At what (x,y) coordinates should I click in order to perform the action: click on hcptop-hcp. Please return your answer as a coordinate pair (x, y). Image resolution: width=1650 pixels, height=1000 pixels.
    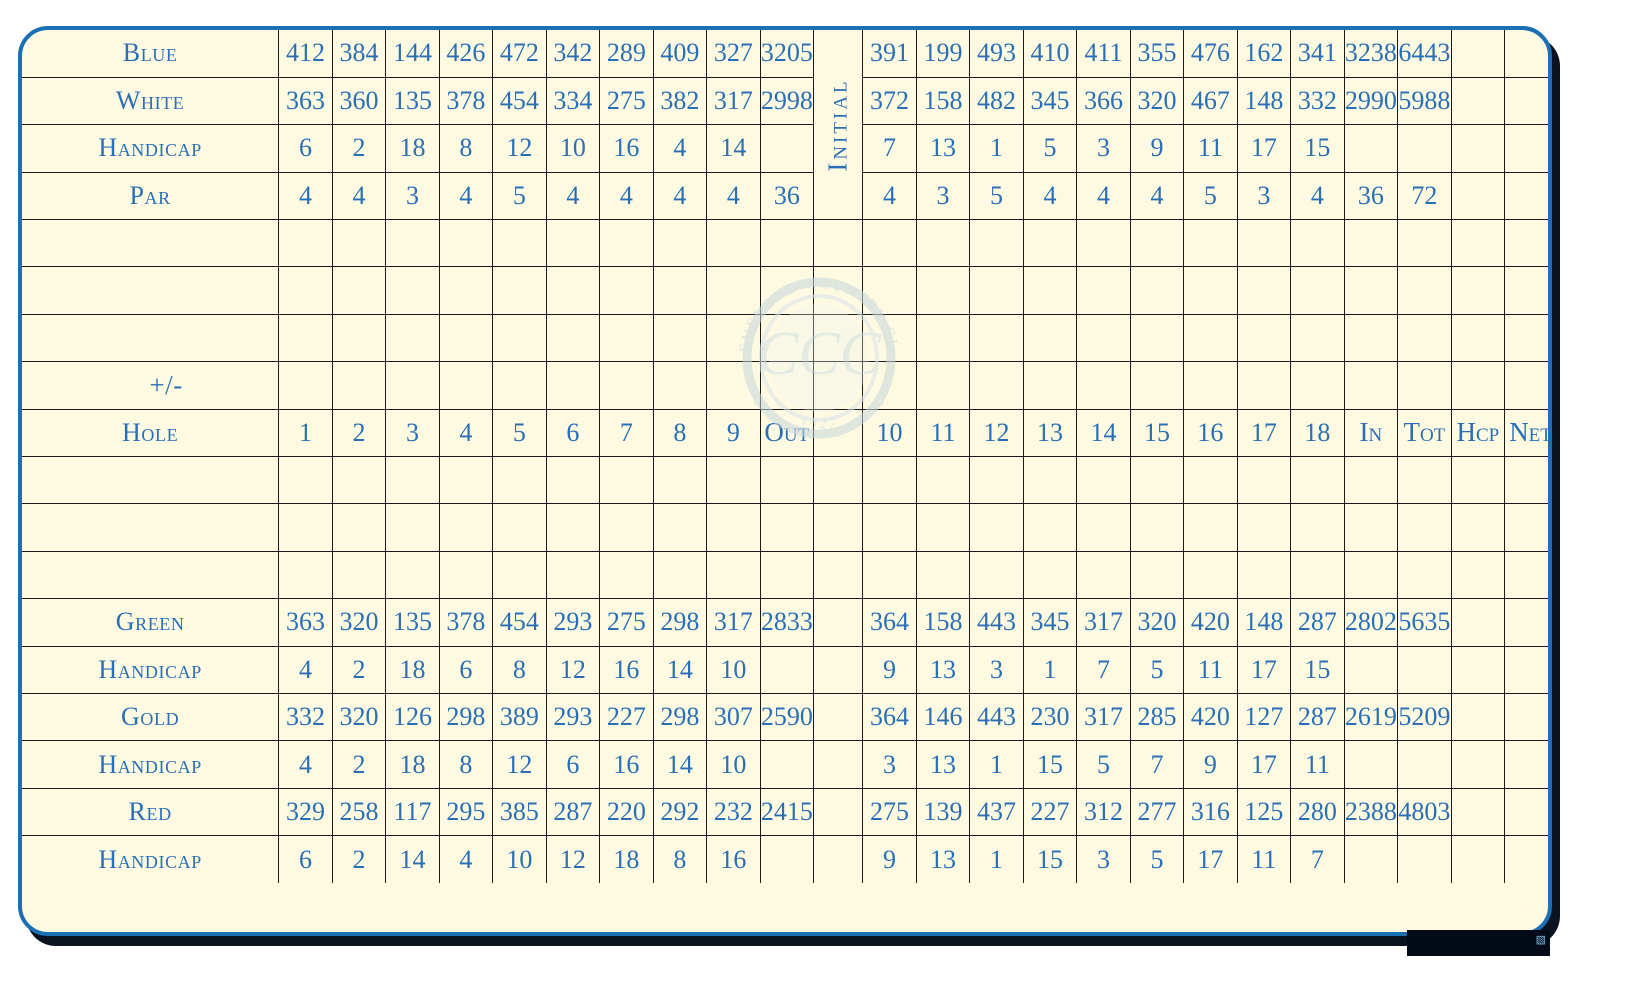
    Looking at the image, I should click on (1478, 148).